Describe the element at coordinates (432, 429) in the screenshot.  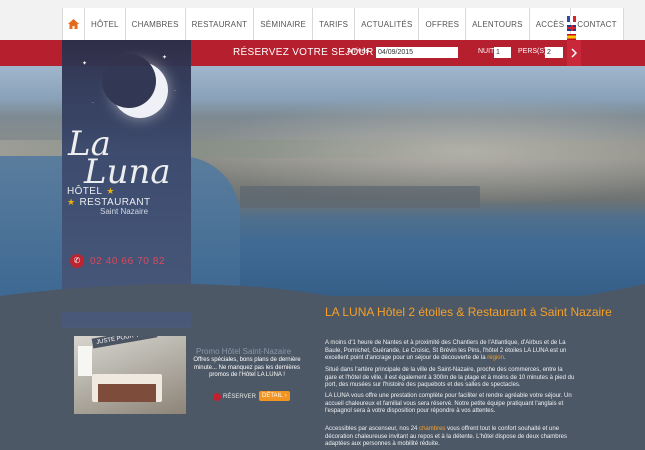
I see `rooms-link: chambres` at that location.